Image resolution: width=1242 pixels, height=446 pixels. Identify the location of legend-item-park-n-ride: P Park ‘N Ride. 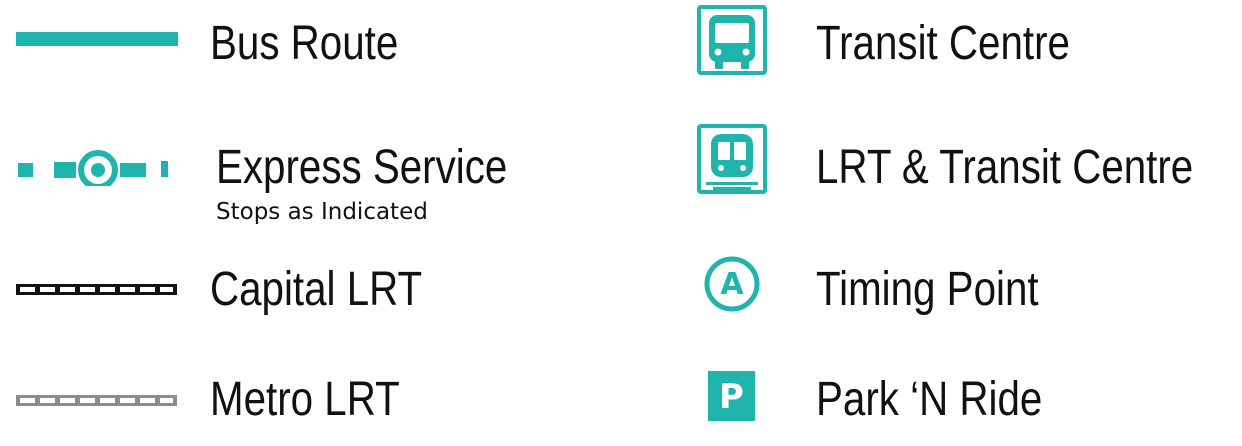
(941, 395).